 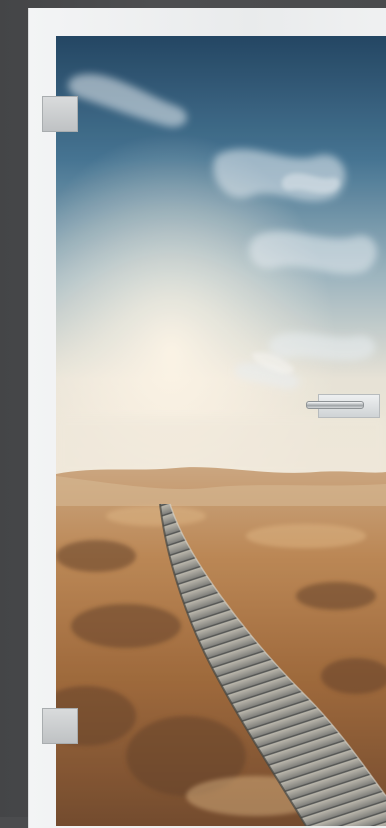 I want to click on door-handle, so click(x=335, y=405).